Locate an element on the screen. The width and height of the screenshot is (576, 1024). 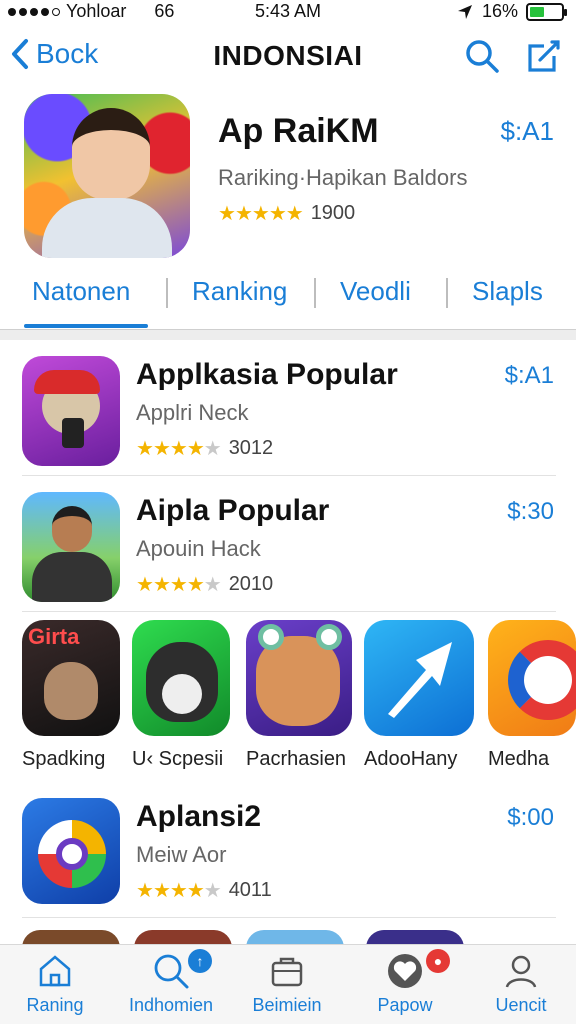
status-right: 16% is located at coordinates (511, 11).